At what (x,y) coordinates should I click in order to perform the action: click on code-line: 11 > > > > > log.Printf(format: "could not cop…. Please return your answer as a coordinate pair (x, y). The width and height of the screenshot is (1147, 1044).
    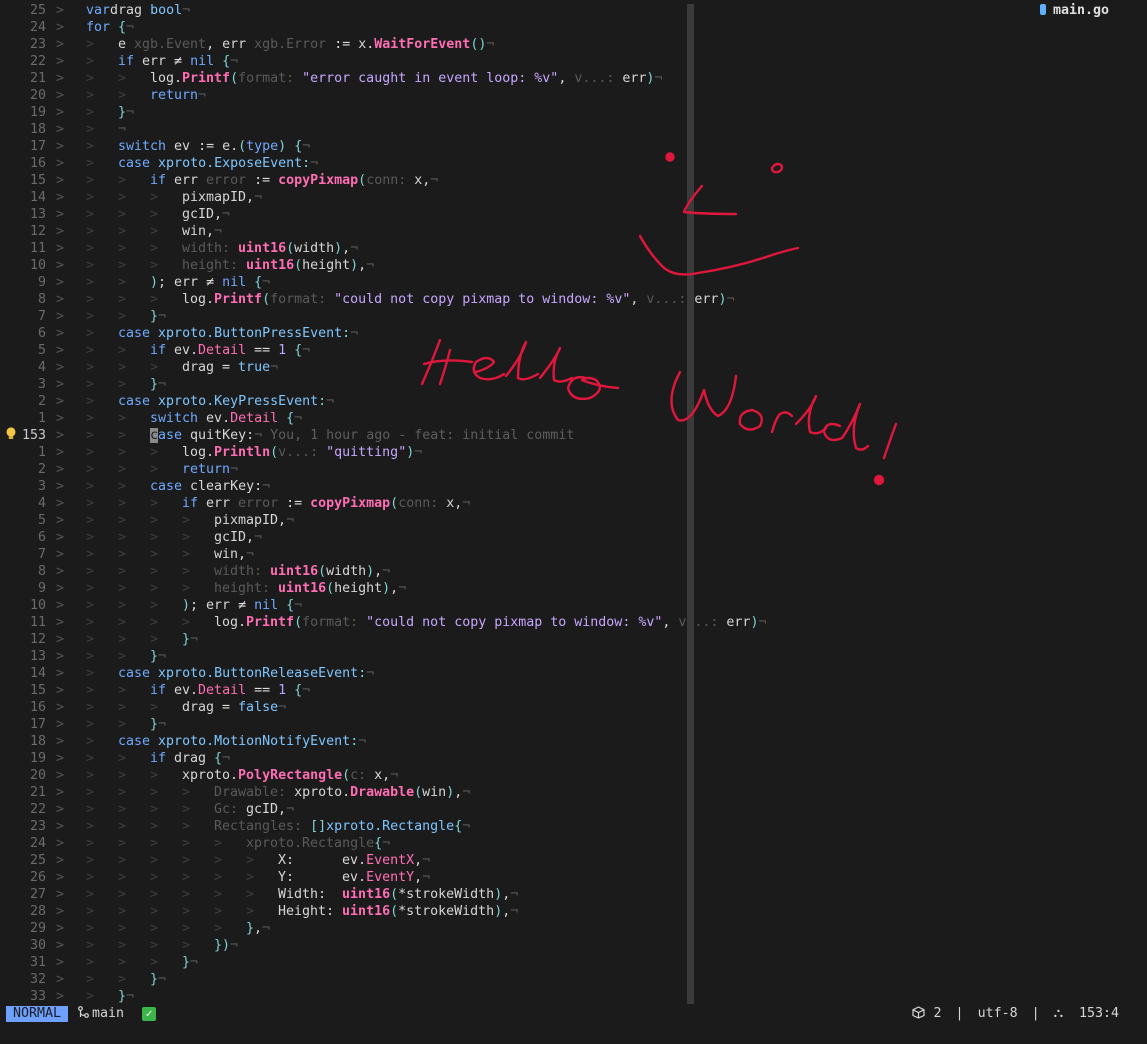
    Looking at the image, I should click on (573, 622).